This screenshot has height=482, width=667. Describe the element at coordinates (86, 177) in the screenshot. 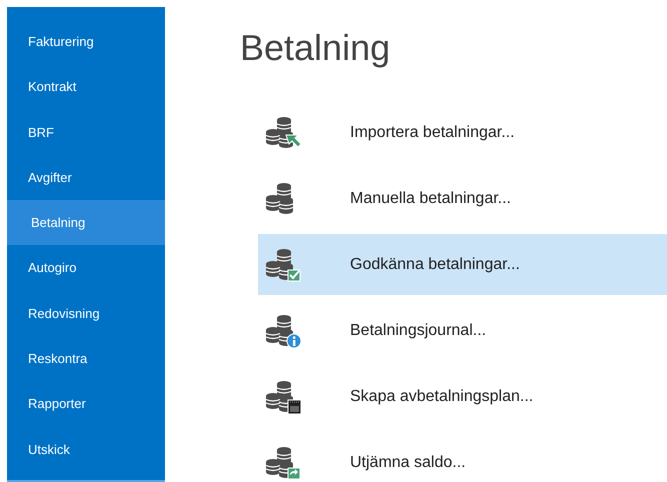

I see `sidebar-item: Avgifter` at that location.